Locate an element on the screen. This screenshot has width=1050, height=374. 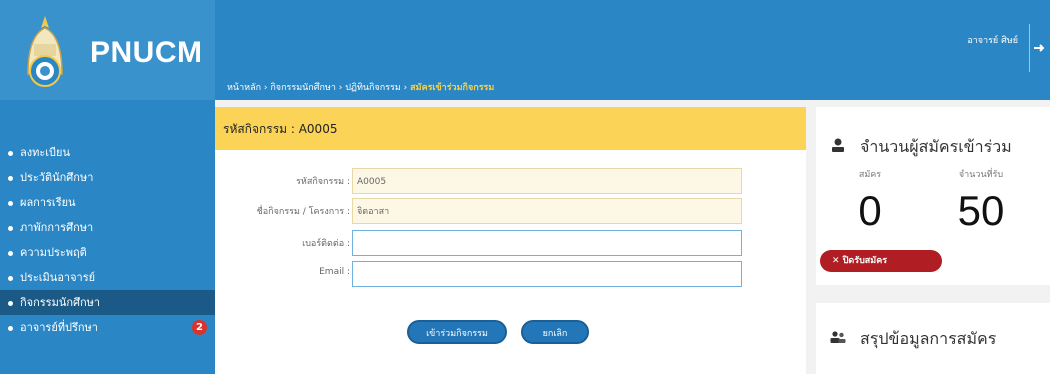
summary-title: สรุปข้อมูลการสมัคร is located at coordinates (928, 338).